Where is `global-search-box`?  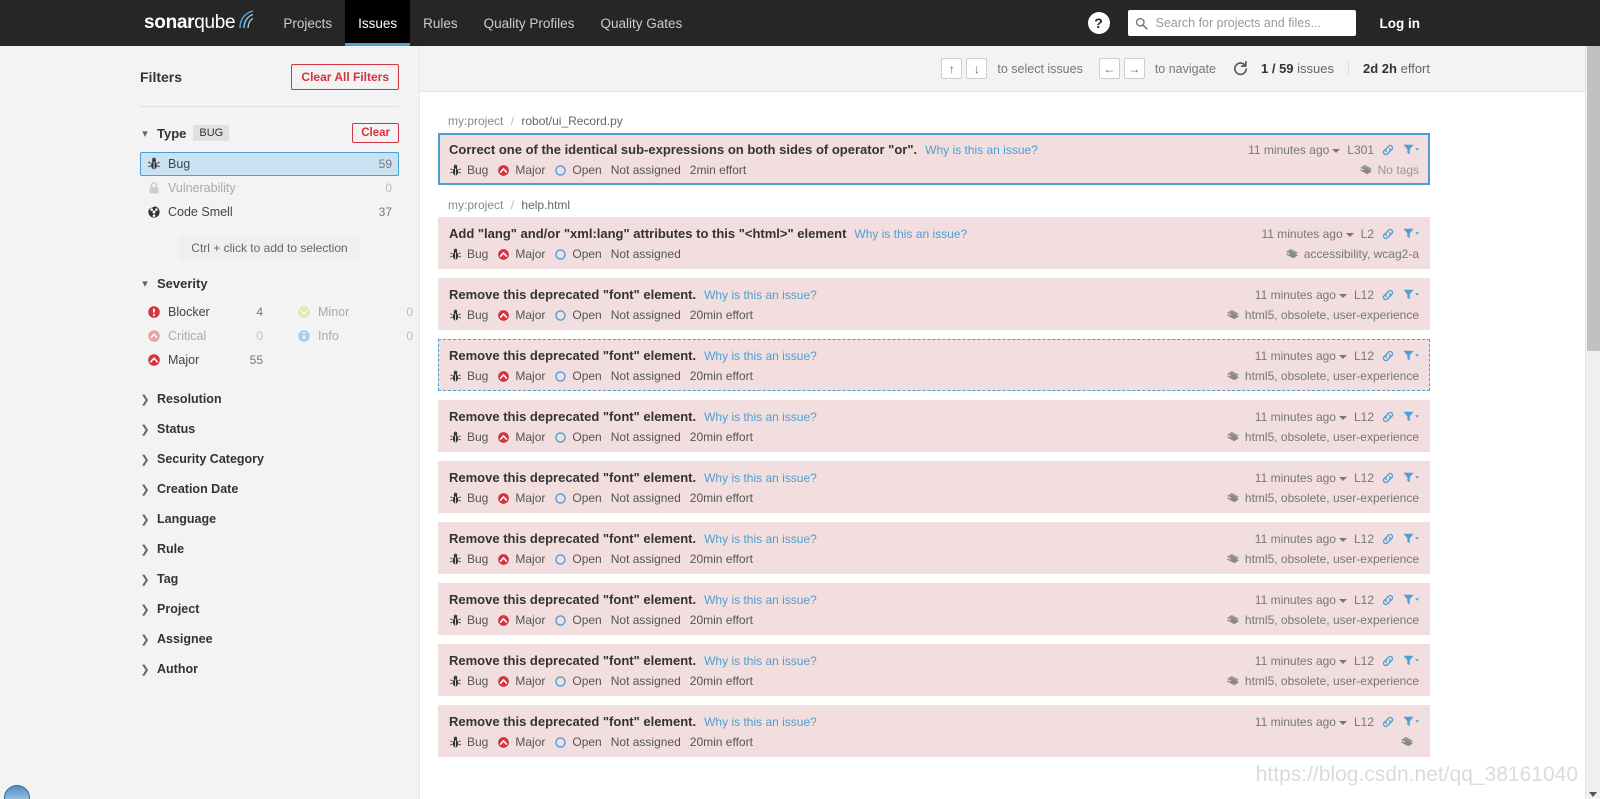
global-search-box is located at coordinates (1241, 23).